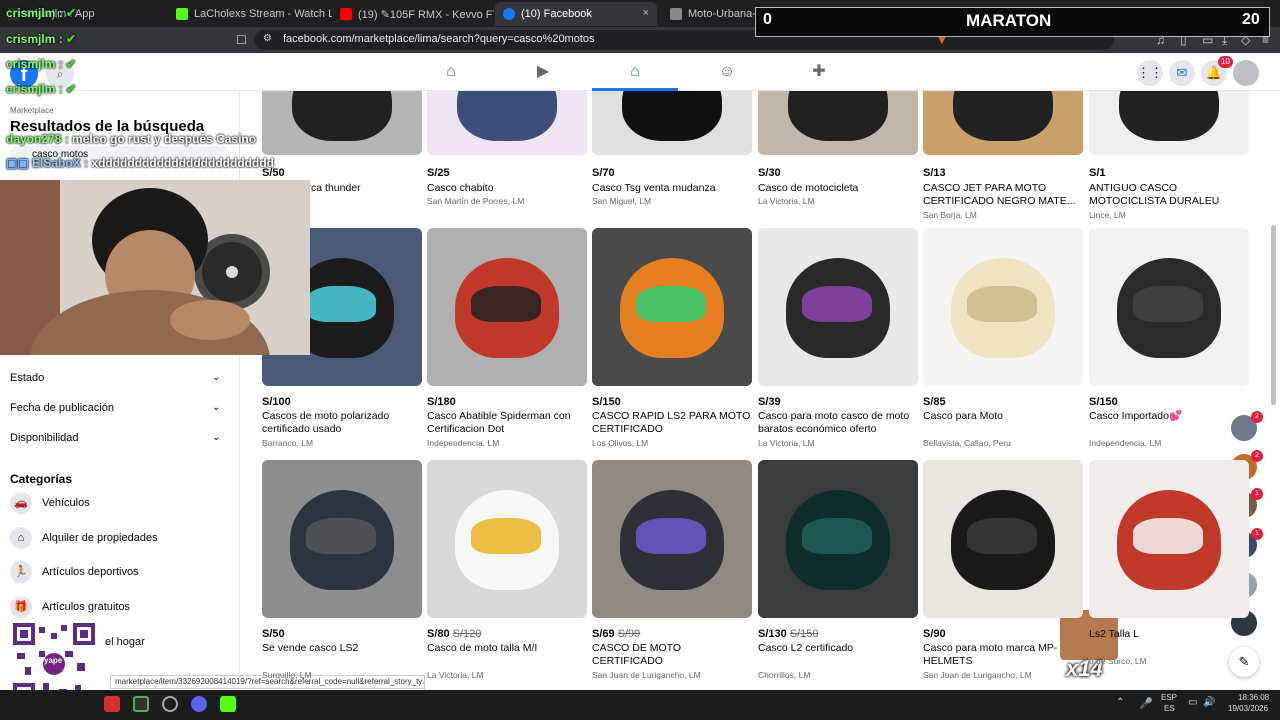  Describe the element at coordinates (50, 503) in the screenshot. I see `category-vehiculos: 🚗 Vehículos` at that location.